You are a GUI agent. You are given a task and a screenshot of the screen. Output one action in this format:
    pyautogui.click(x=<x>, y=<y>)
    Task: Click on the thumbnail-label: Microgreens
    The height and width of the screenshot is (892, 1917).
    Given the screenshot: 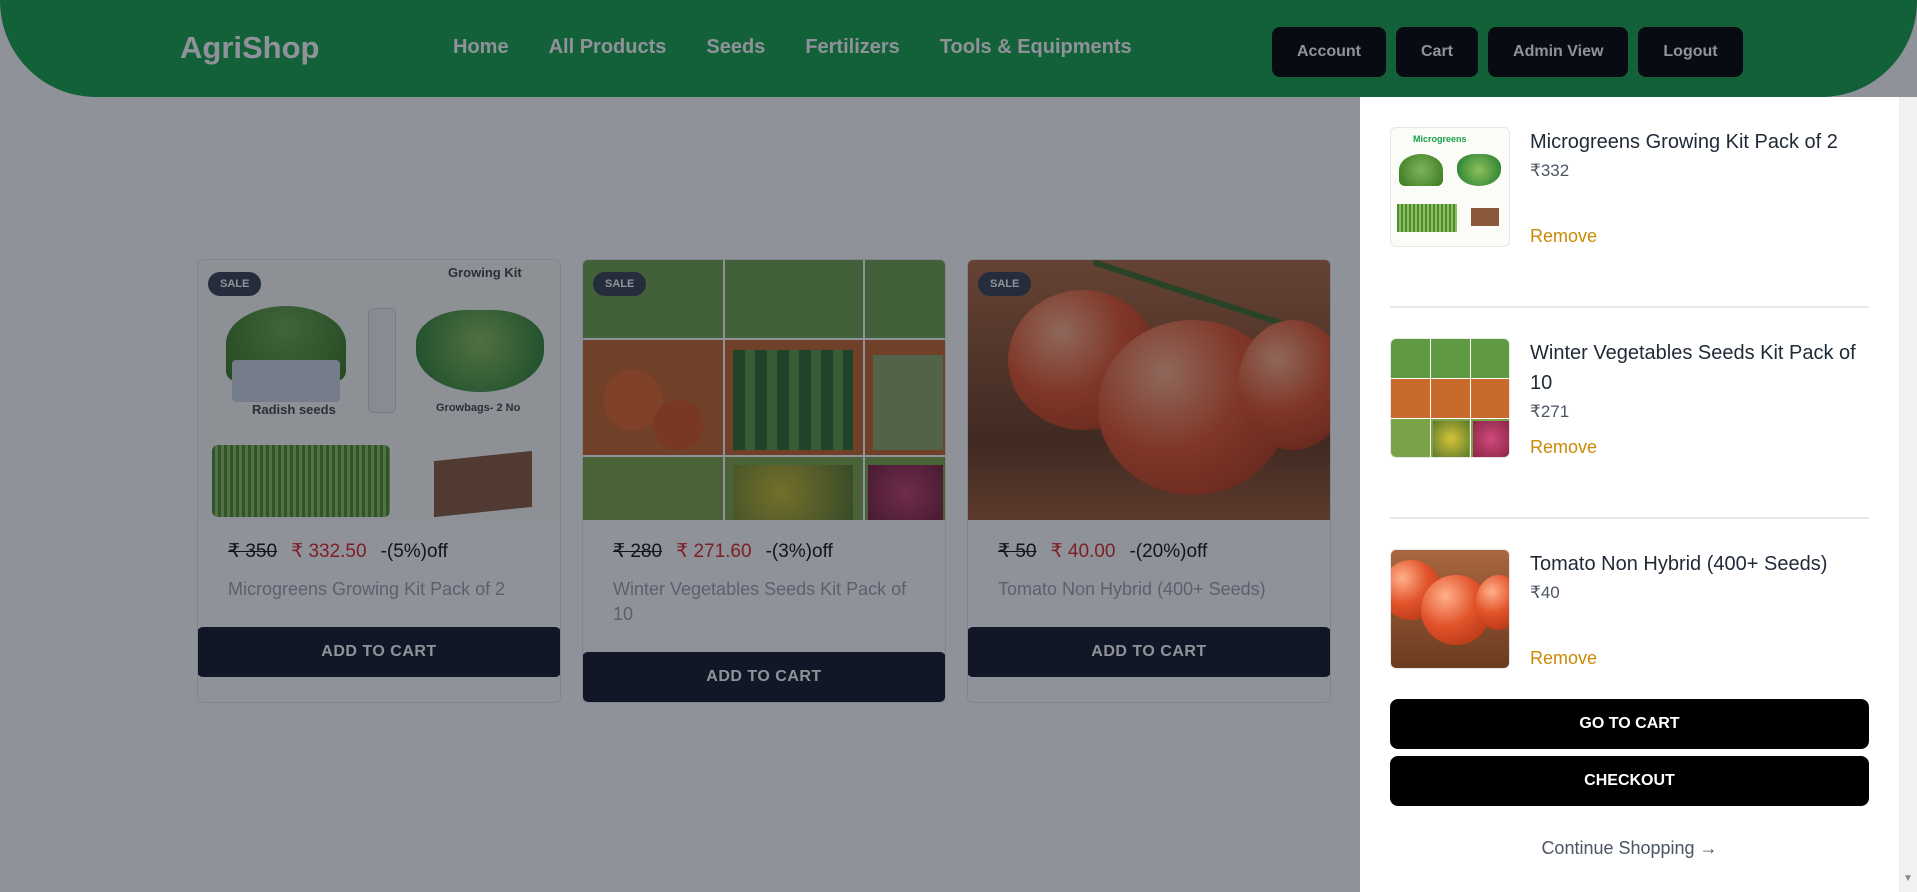 What is the action you would take?
    pyautogui.click(x=1440, y=139)
    